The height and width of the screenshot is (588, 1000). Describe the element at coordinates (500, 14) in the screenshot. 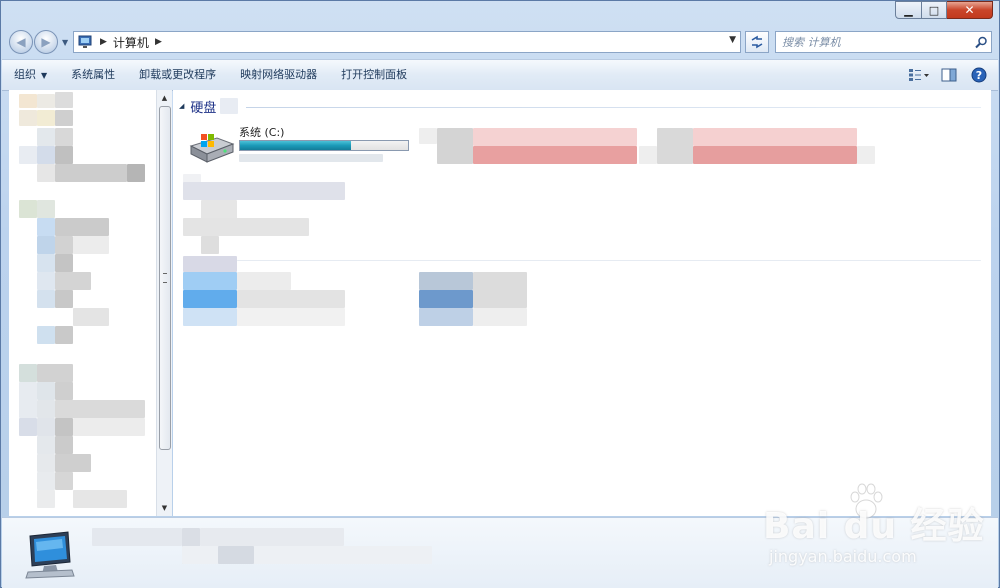

I see `title-bar: ▁ □ ✕` at that location.